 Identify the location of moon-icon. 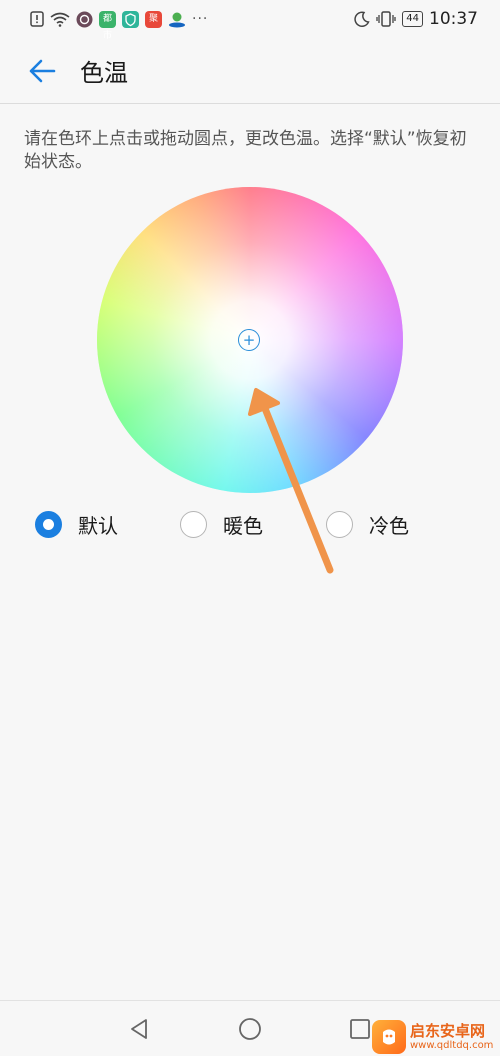
(362, 19).